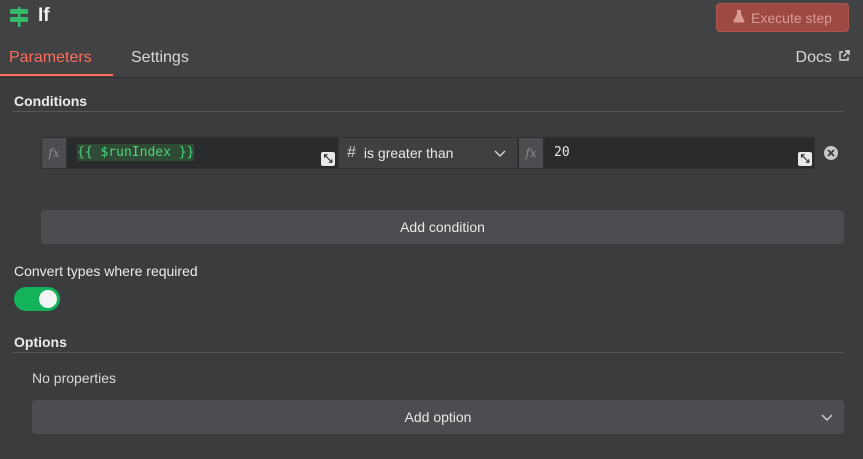 This screenshot has height=459, width=863. What do you see at coordinates (202, 153) in the screenshot?
I see `left-value-input: {{ $runIndex }} ⤡` at bounding box center [202, 153].